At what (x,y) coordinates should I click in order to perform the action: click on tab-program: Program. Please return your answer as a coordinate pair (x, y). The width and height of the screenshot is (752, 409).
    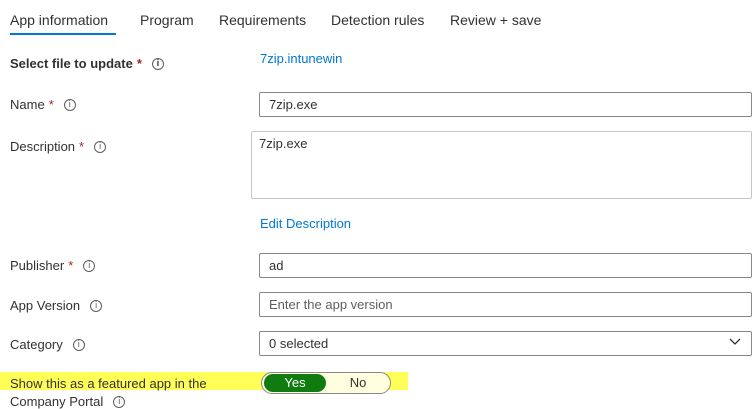
    Looking at the image, I should click on (167, 20).